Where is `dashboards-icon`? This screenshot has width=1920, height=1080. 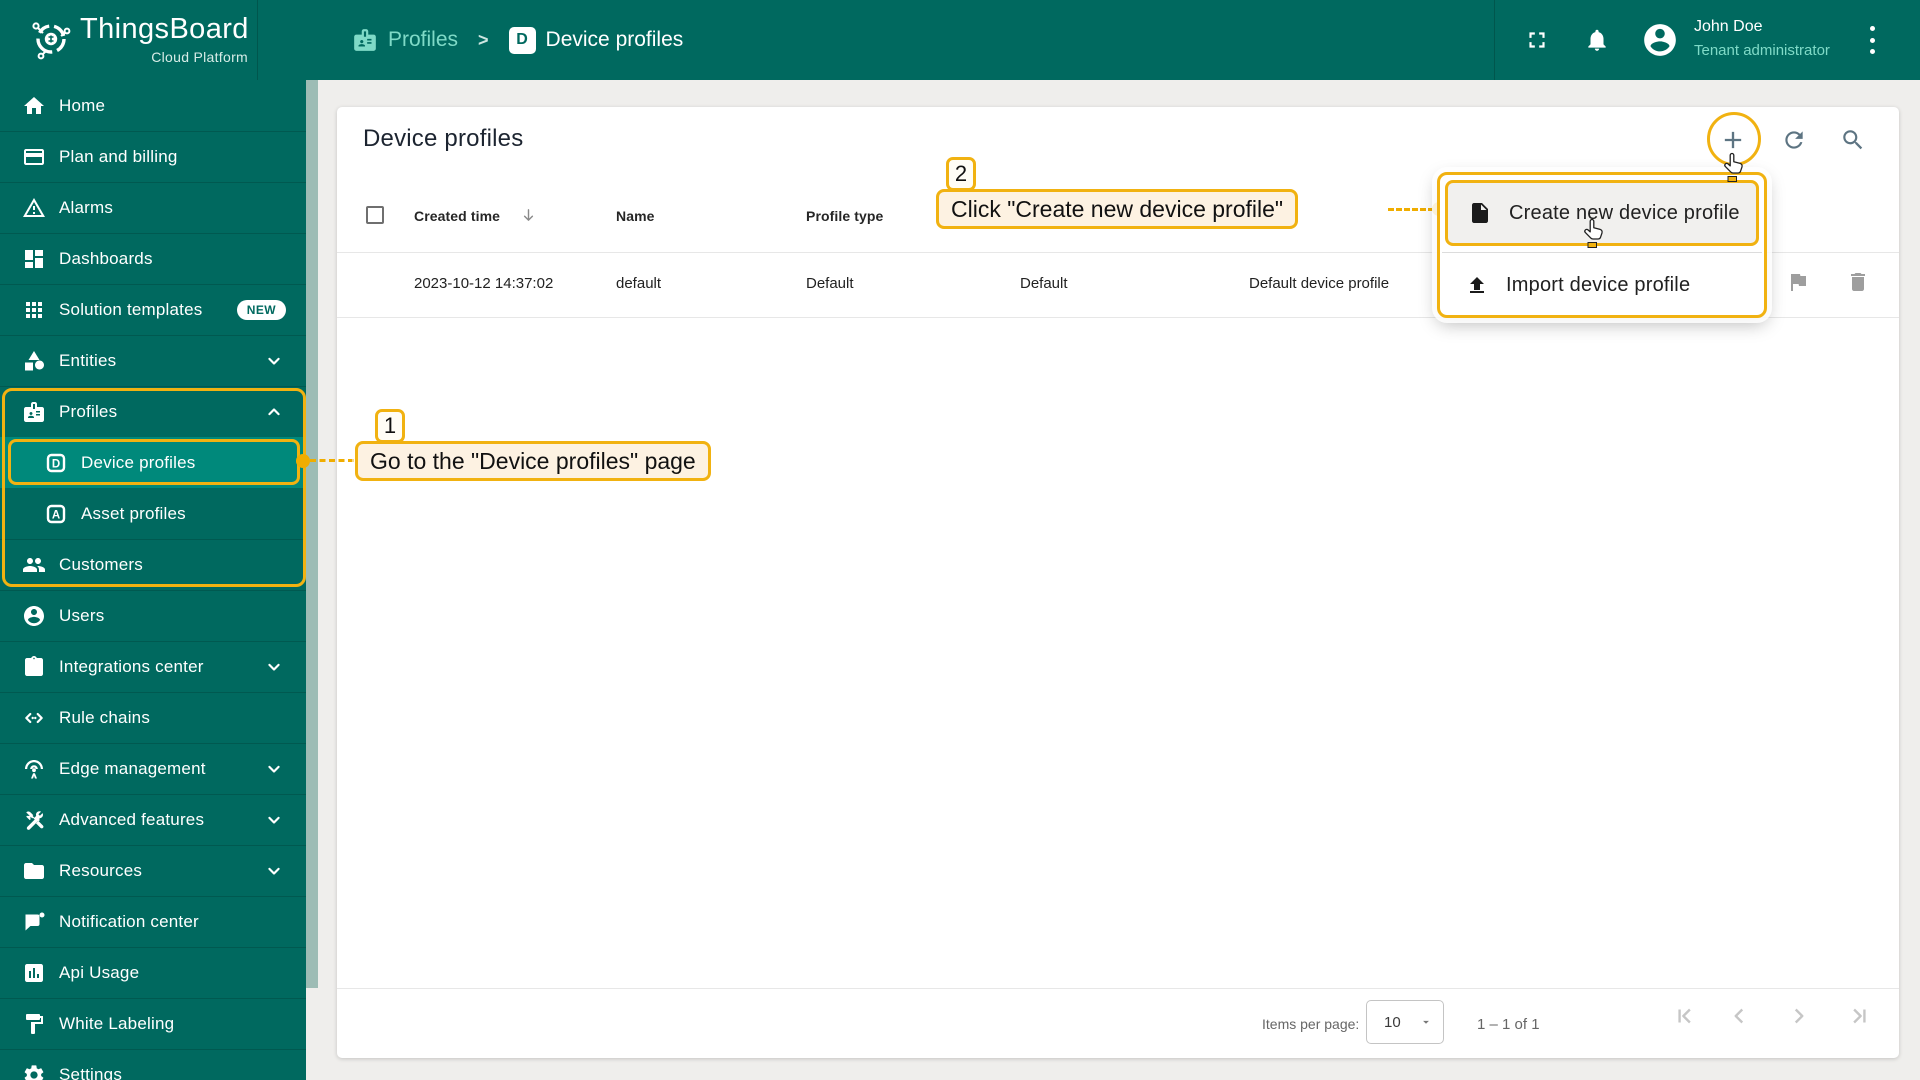
dashboards-icon is located at coordinates (34, 259).